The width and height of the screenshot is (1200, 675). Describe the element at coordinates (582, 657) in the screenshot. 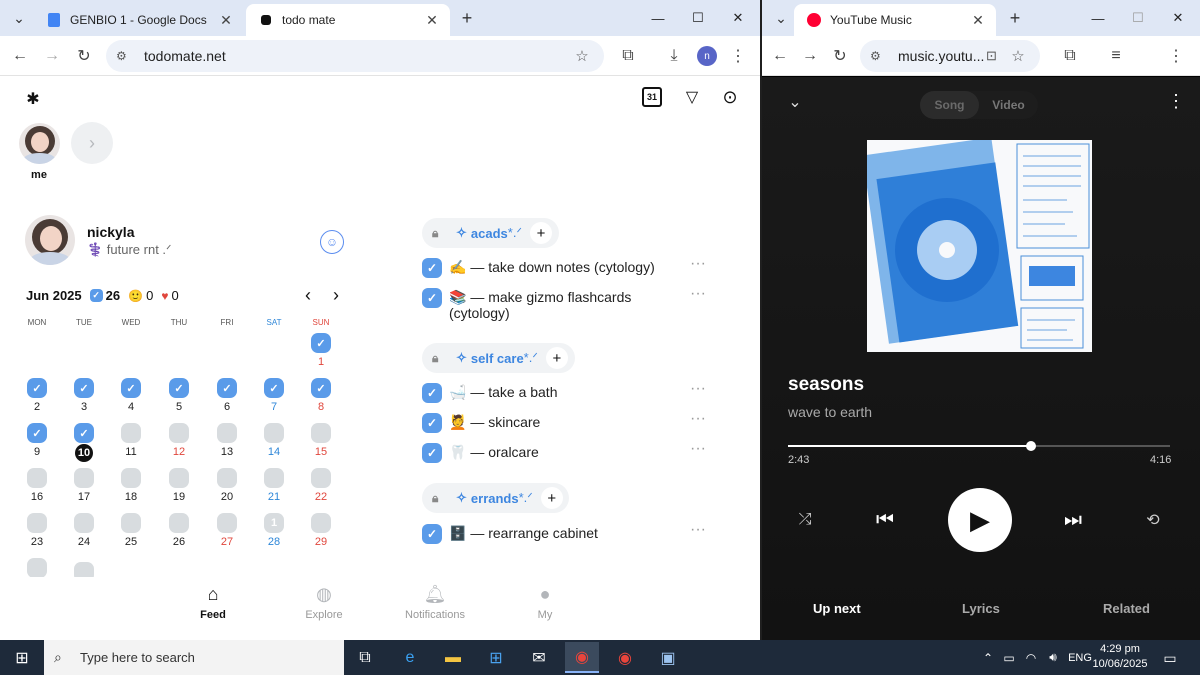

I see `chrome-profile-icon: ◉` at that location.